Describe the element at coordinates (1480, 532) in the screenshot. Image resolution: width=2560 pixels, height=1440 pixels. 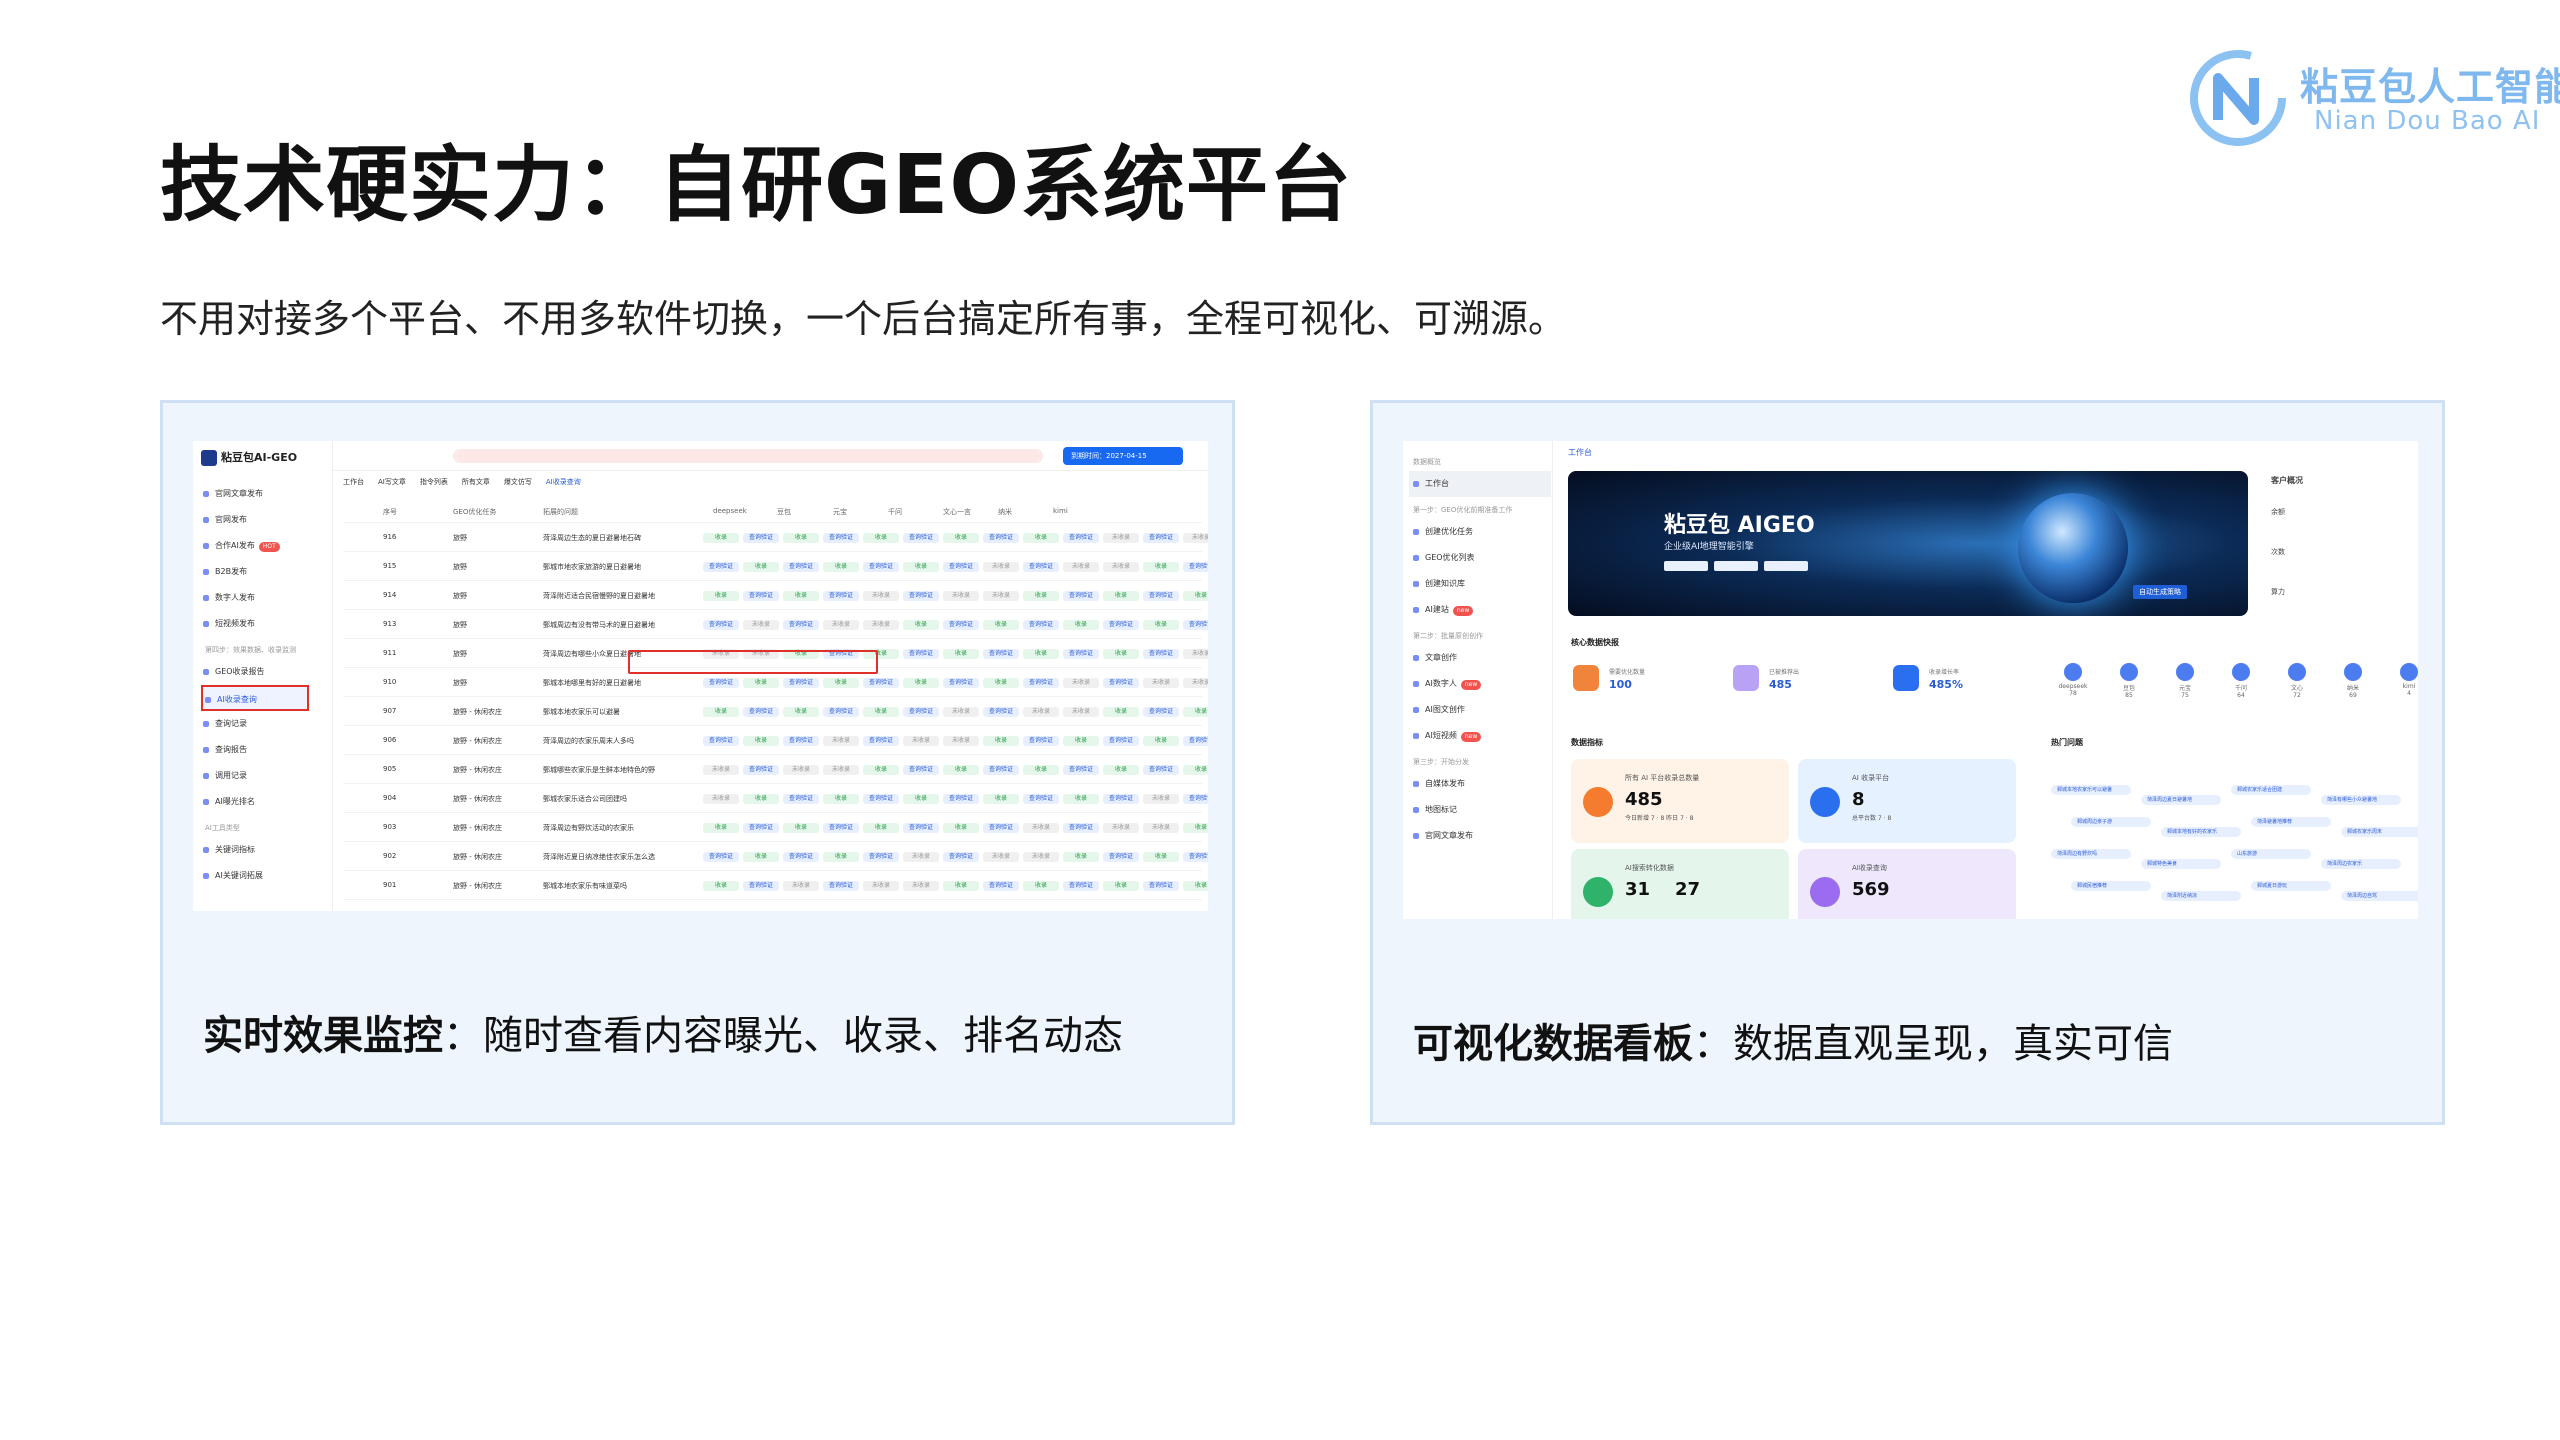
I see `sidebar-item: 创建优化任务` at that location.